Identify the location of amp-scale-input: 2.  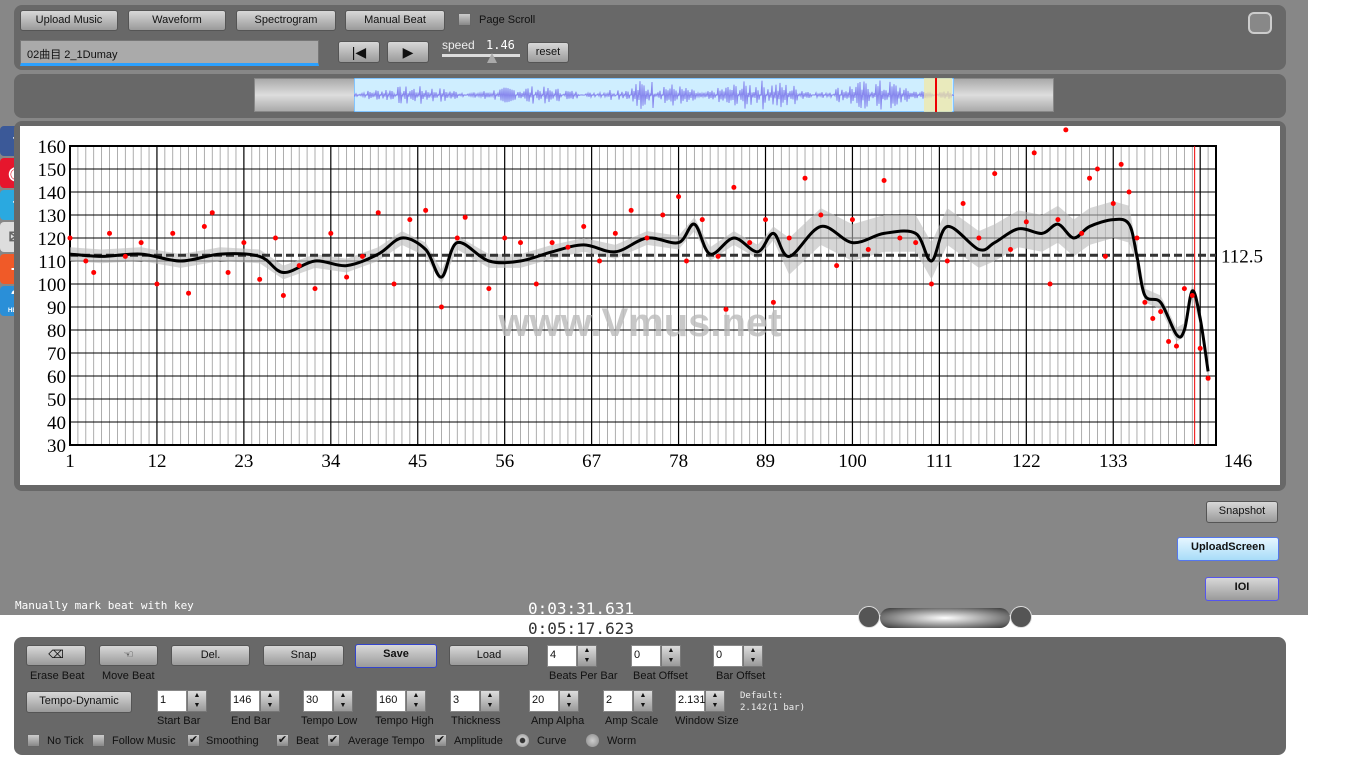
(618, 701).